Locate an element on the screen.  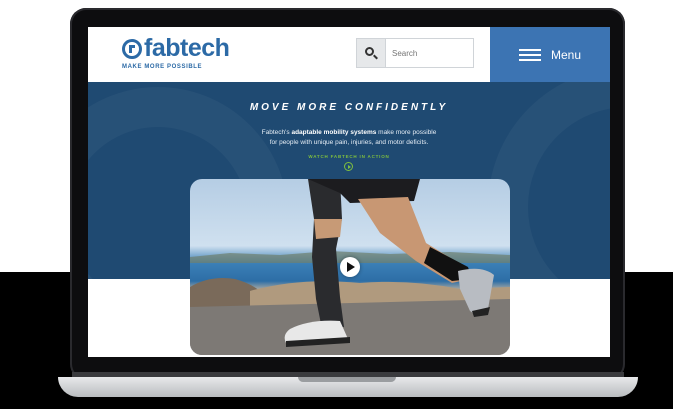
search-icon is located at coordinates (369, 51).